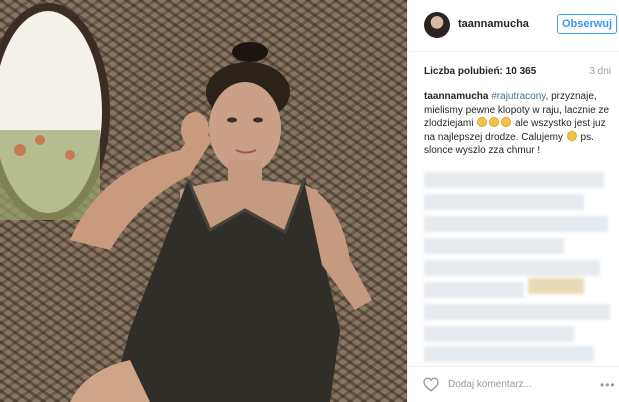 Image resolution: width=619 pixels, height=402 pixels. Describe the element at coordinates (519, 267) in the screenshot. I see `blurred-comments` at that location.